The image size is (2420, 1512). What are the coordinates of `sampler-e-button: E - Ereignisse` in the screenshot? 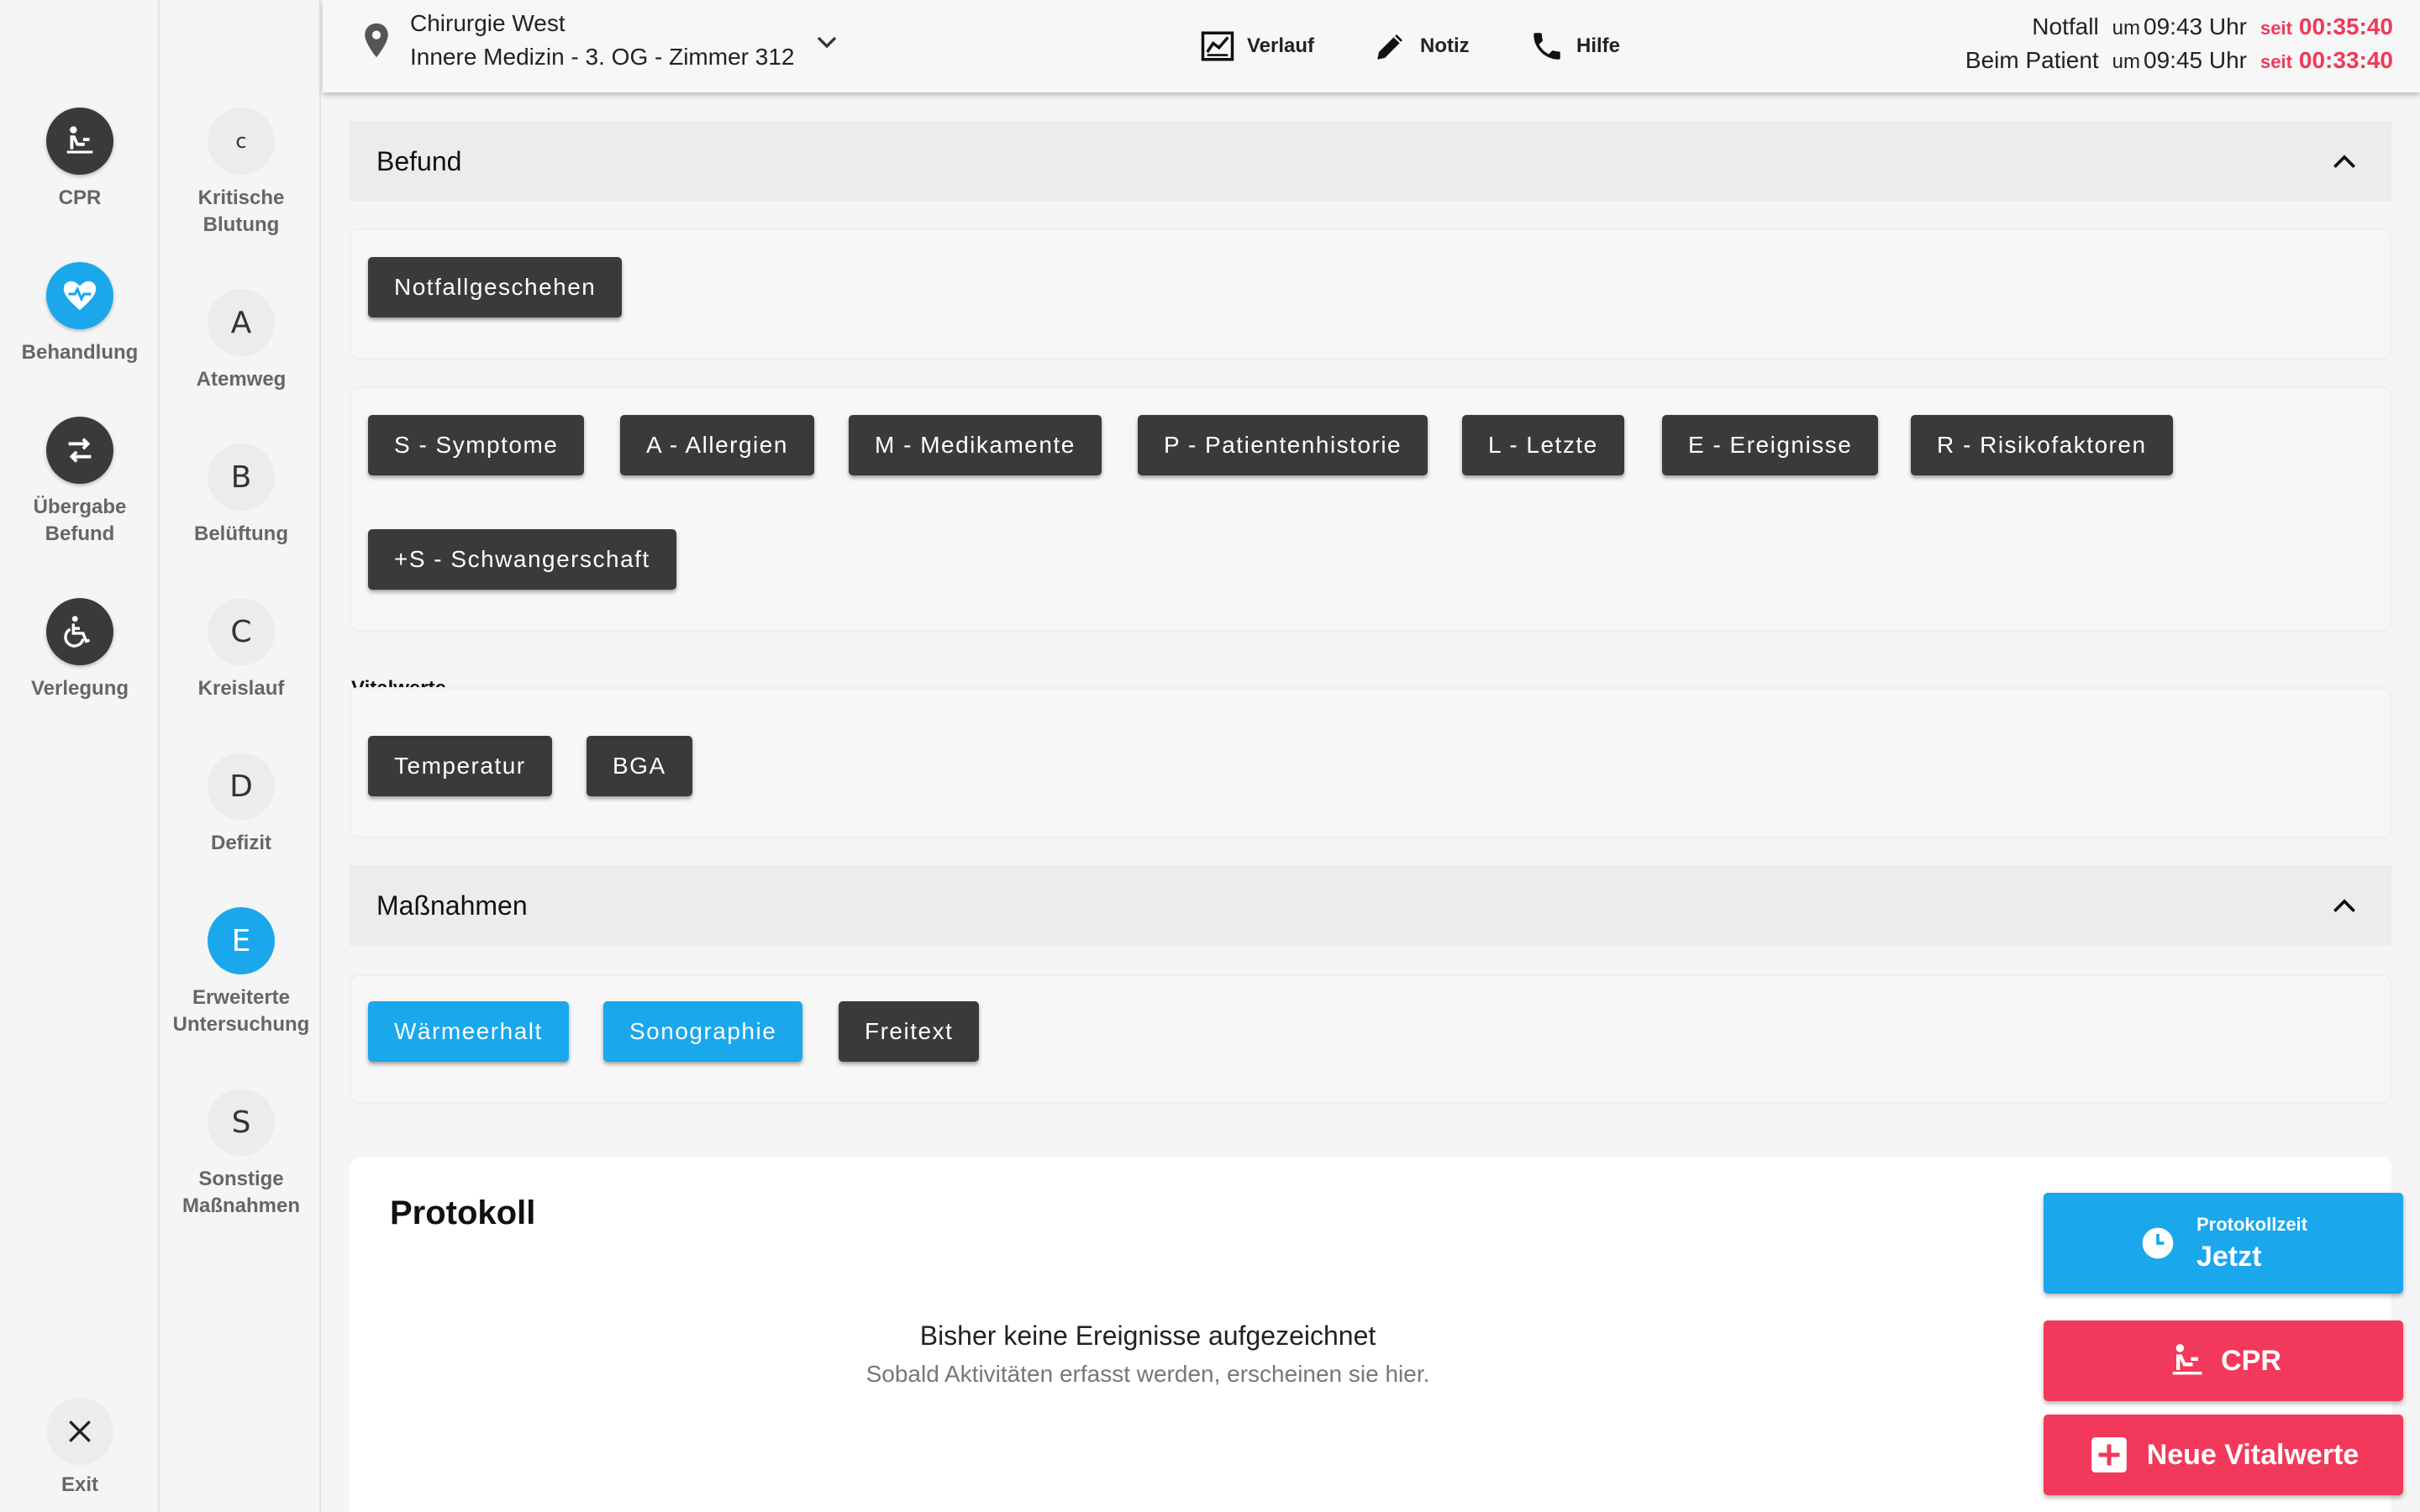 It's located at (1770, 445).